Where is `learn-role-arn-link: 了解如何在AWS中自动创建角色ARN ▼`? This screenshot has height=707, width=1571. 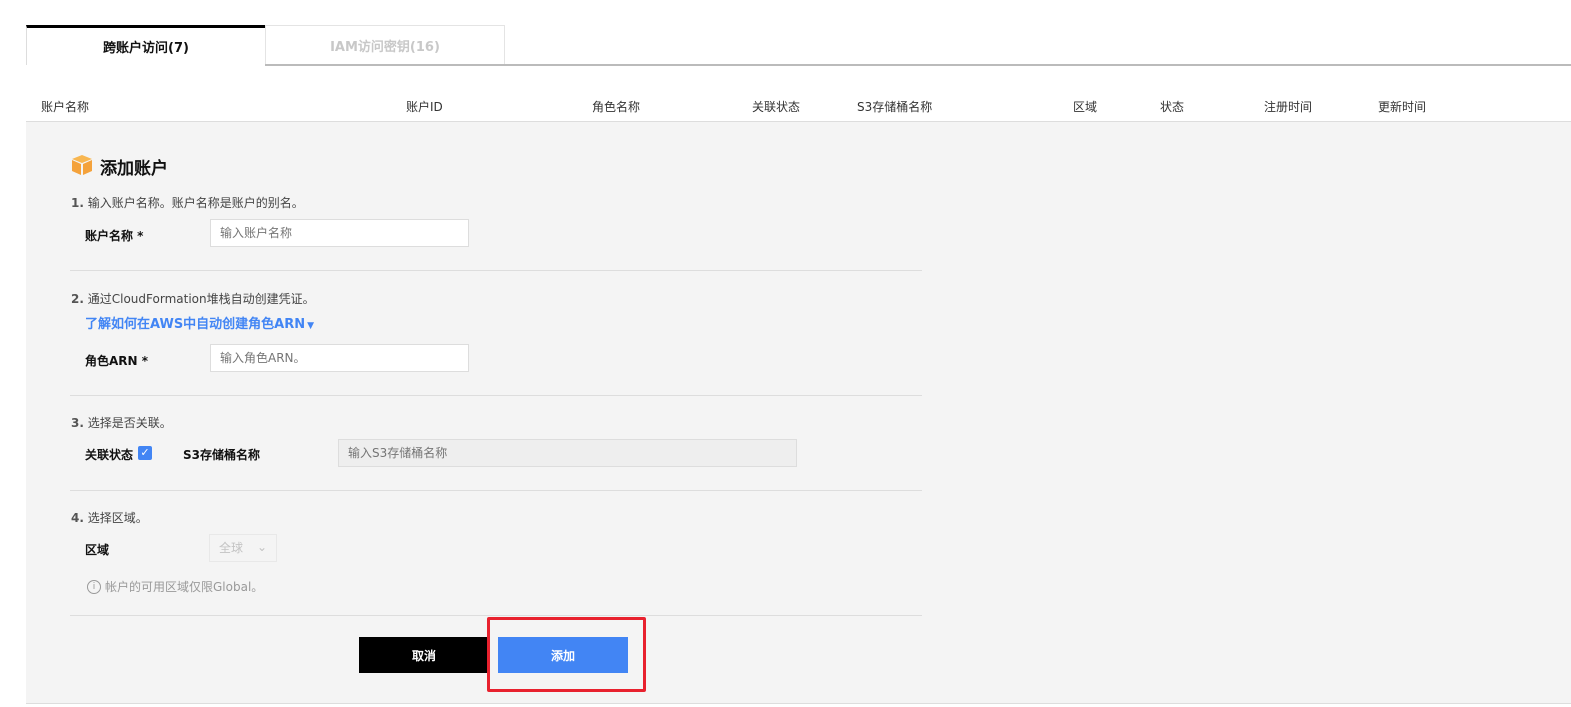 learn-role-arn-link: 了解如何在AWS中自动创建角色ARN ▼ is located at coordinates (199, 322).